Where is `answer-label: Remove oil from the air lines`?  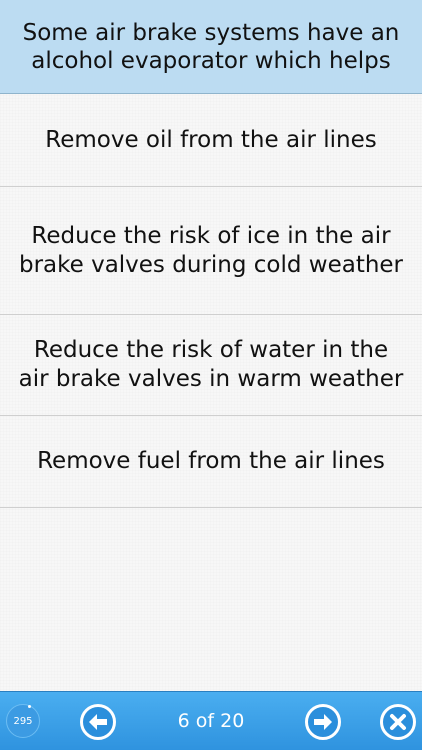 answer-label: Remove oil from the air lines is located at coordinates (211, 139).